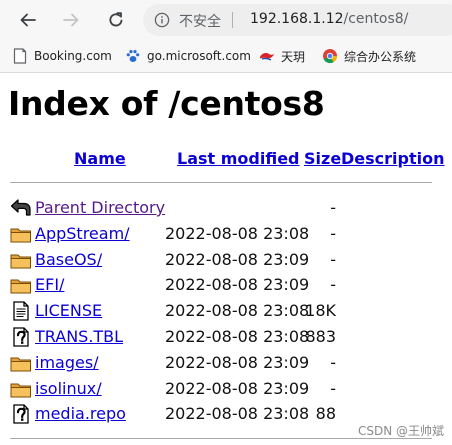 The width and height of the screenshot is (452, 445). Describe the element at coordinates (322, 158) in the screenshot. I see `sort-by-size-link: Size` at that location.